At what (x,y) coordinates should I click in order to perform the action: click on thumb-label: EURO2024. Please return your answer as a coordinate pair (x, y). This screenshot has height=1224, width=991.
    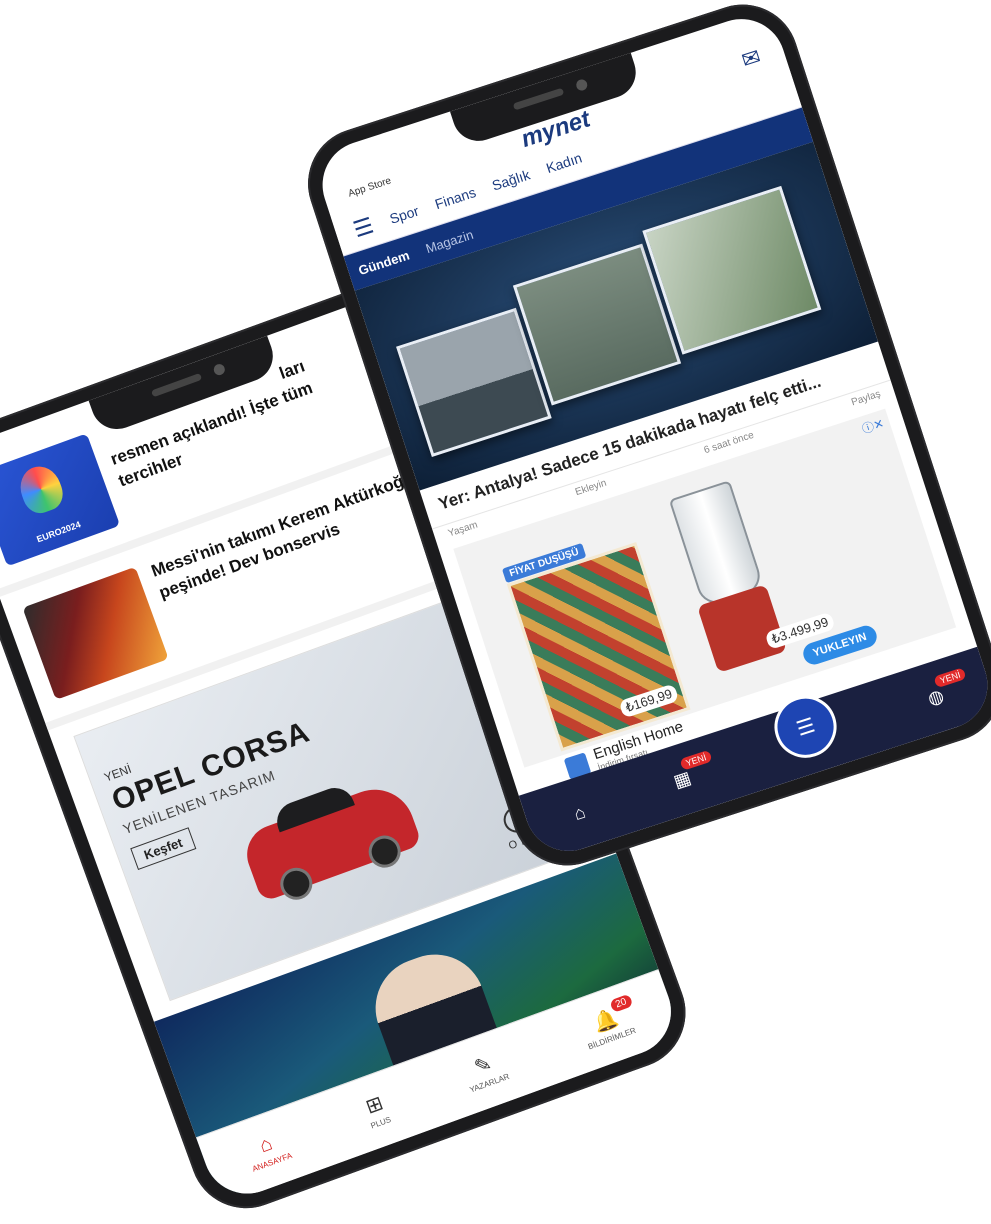
    Looking at the image, I should click on (58, 532).